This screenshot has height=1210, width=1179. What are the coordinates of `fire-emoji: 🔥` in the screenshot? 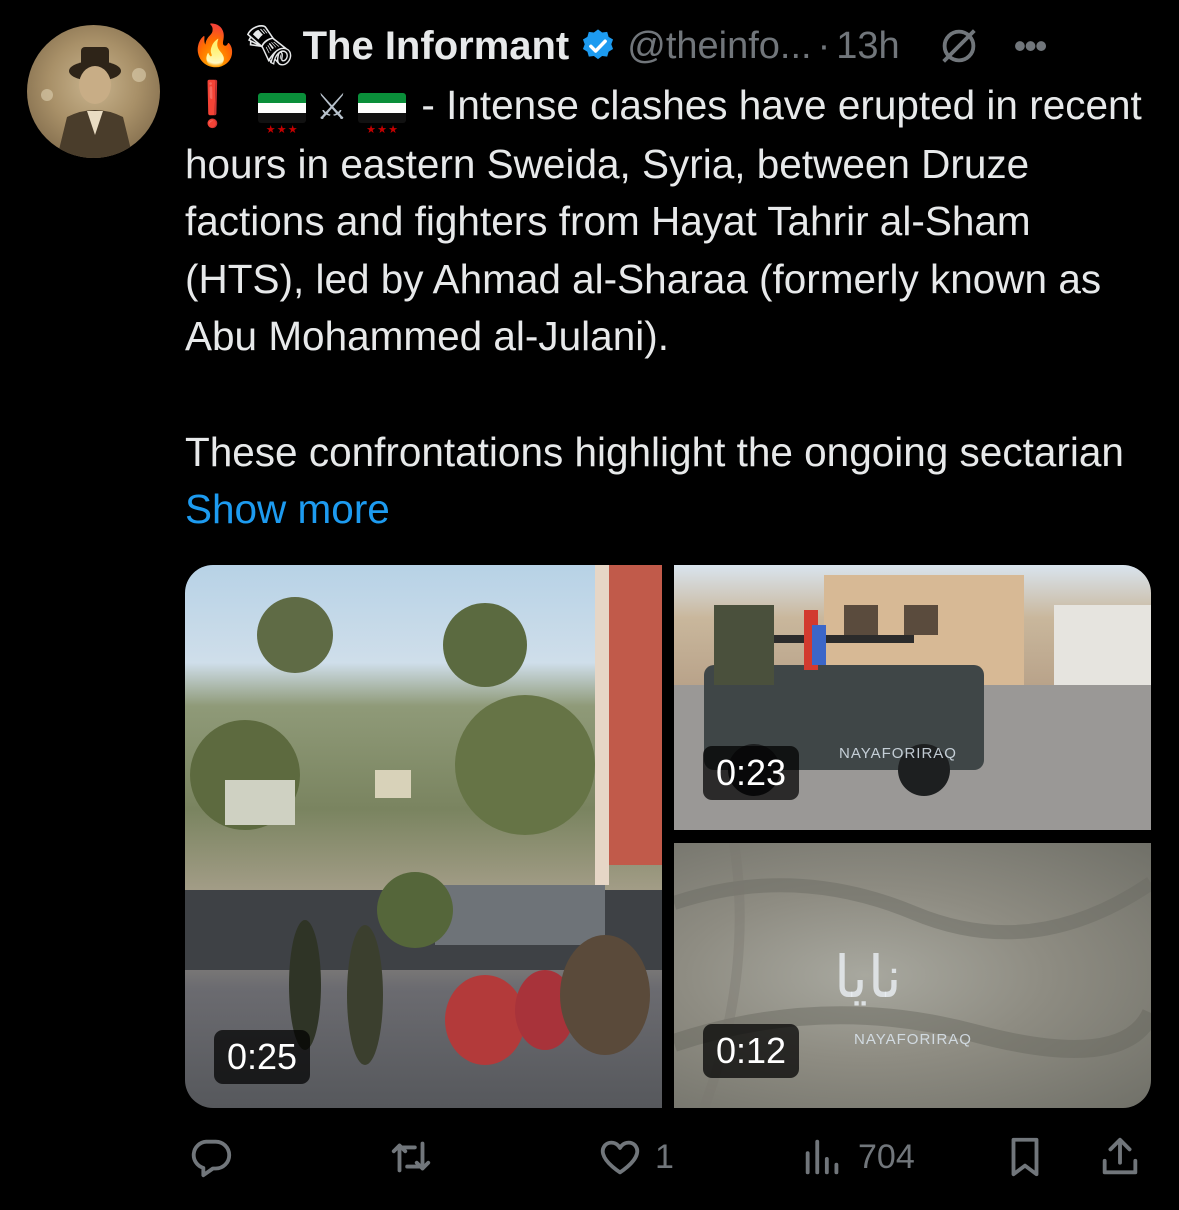 It's located at (215, 46).